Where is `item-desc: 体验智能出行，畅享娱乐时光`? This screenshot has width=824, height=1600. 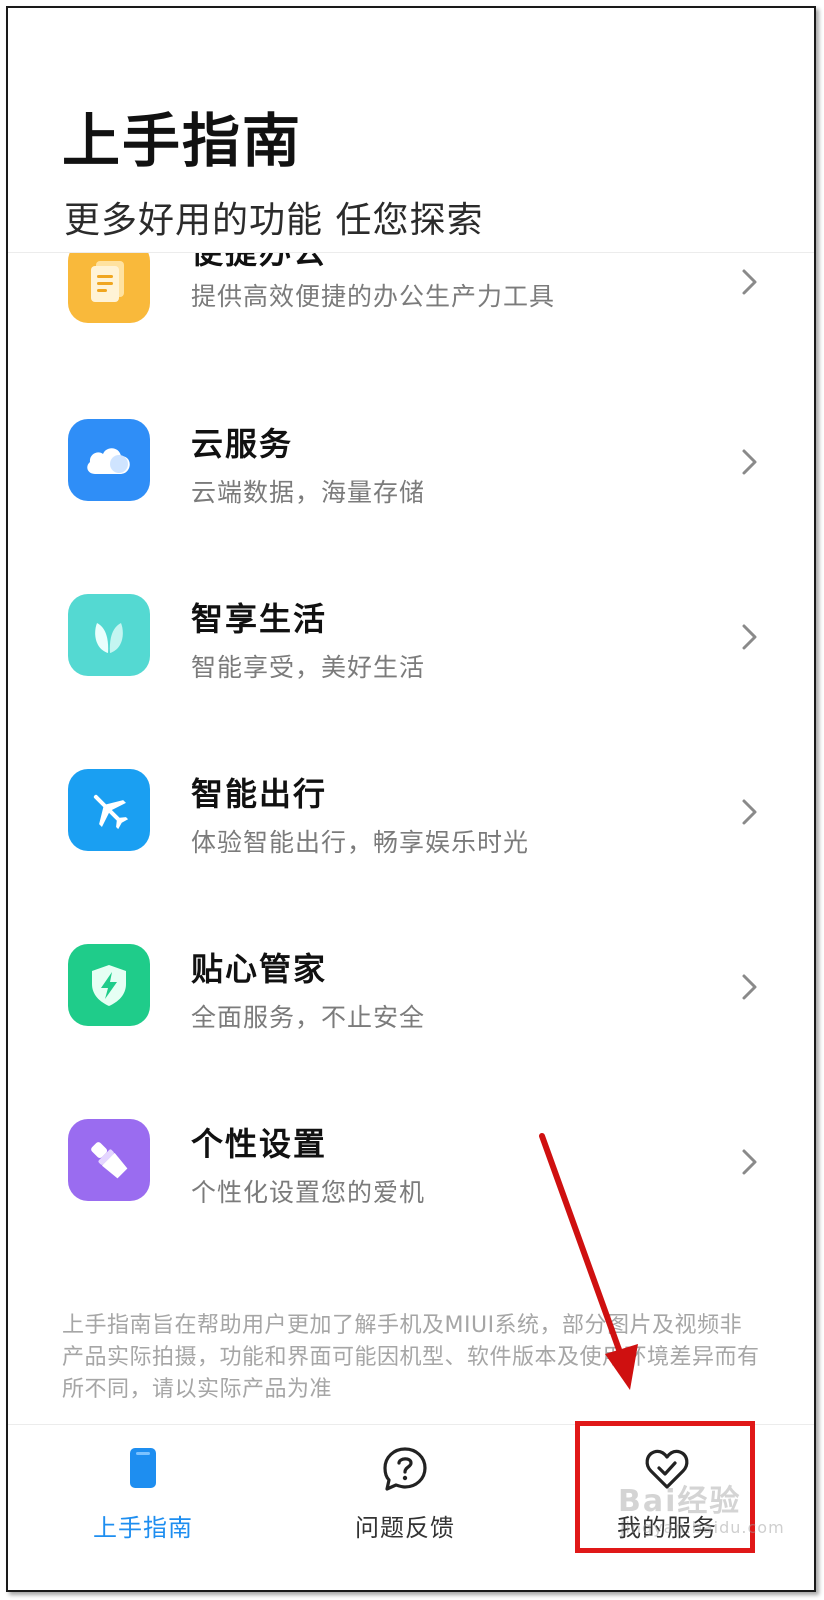 item-desc: 体验智能出行，畅享娱乐时光 is located at coordinates (360, 842).